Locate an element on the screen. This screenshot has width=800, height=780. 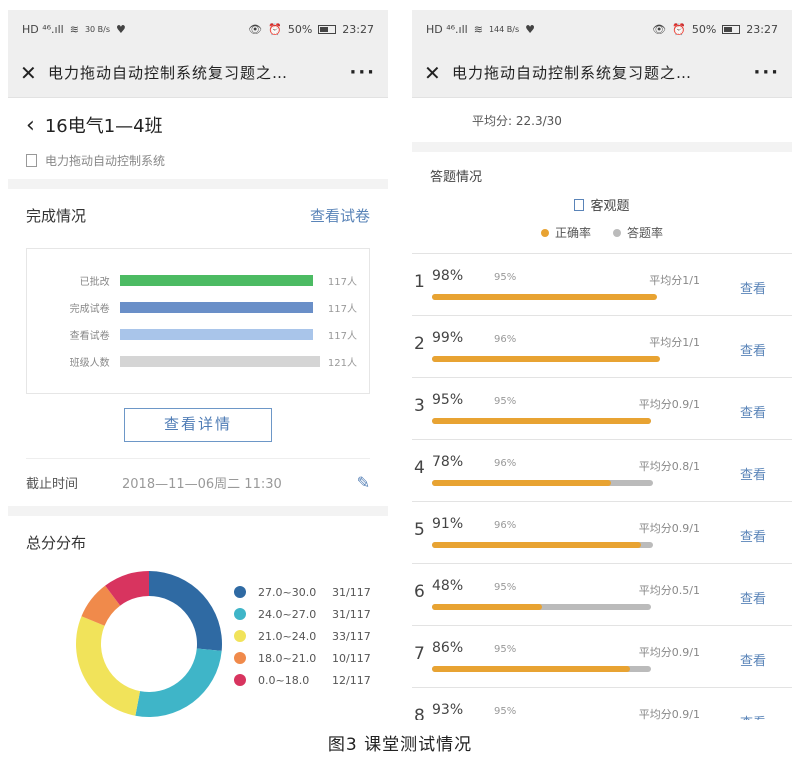
net-speed: 144 B/s is located at coordinates (504, 29).